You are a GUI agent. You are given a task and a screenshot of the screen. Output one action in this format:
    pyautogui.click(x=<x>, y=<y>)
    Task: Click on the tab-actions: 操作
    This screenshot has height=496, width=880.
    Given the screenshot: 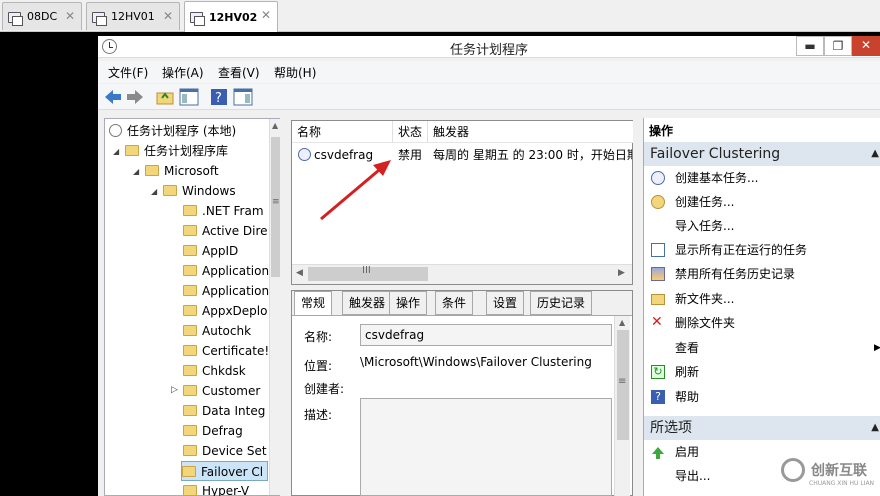 What is the action you would take?
    pyautogui.click(x=408, y=303)
    